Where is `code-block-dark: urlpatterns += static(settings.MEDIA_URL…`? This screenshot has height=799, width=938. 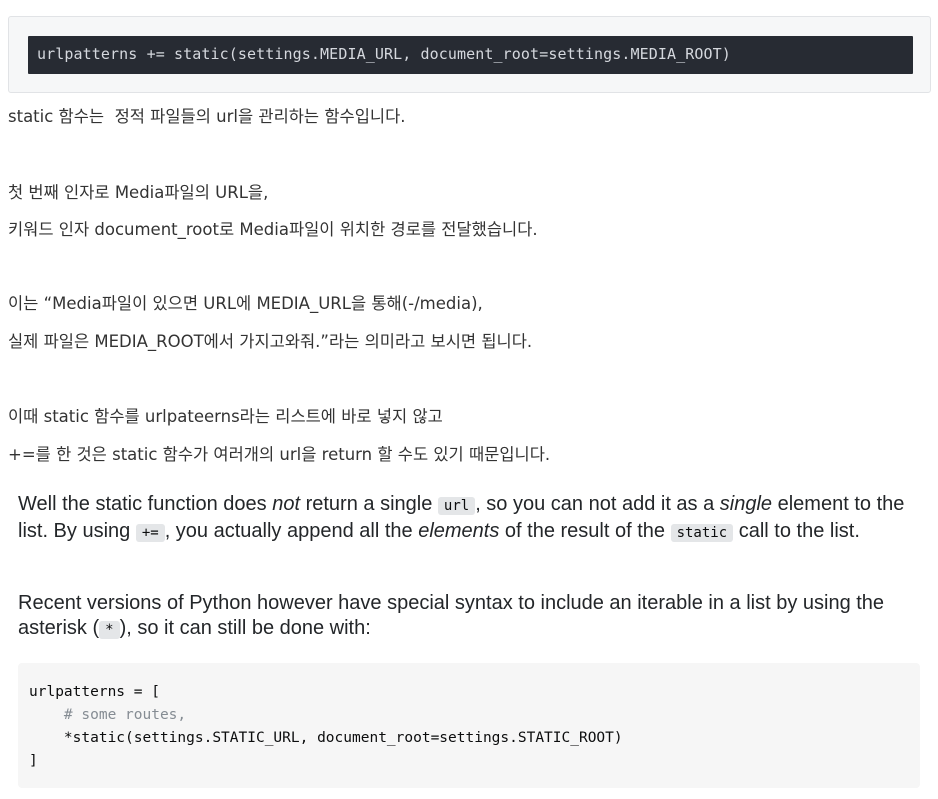
code-block-dark: urlpatterns += static(settings.MEDIA_URL… is located at coordinates (470, 55).